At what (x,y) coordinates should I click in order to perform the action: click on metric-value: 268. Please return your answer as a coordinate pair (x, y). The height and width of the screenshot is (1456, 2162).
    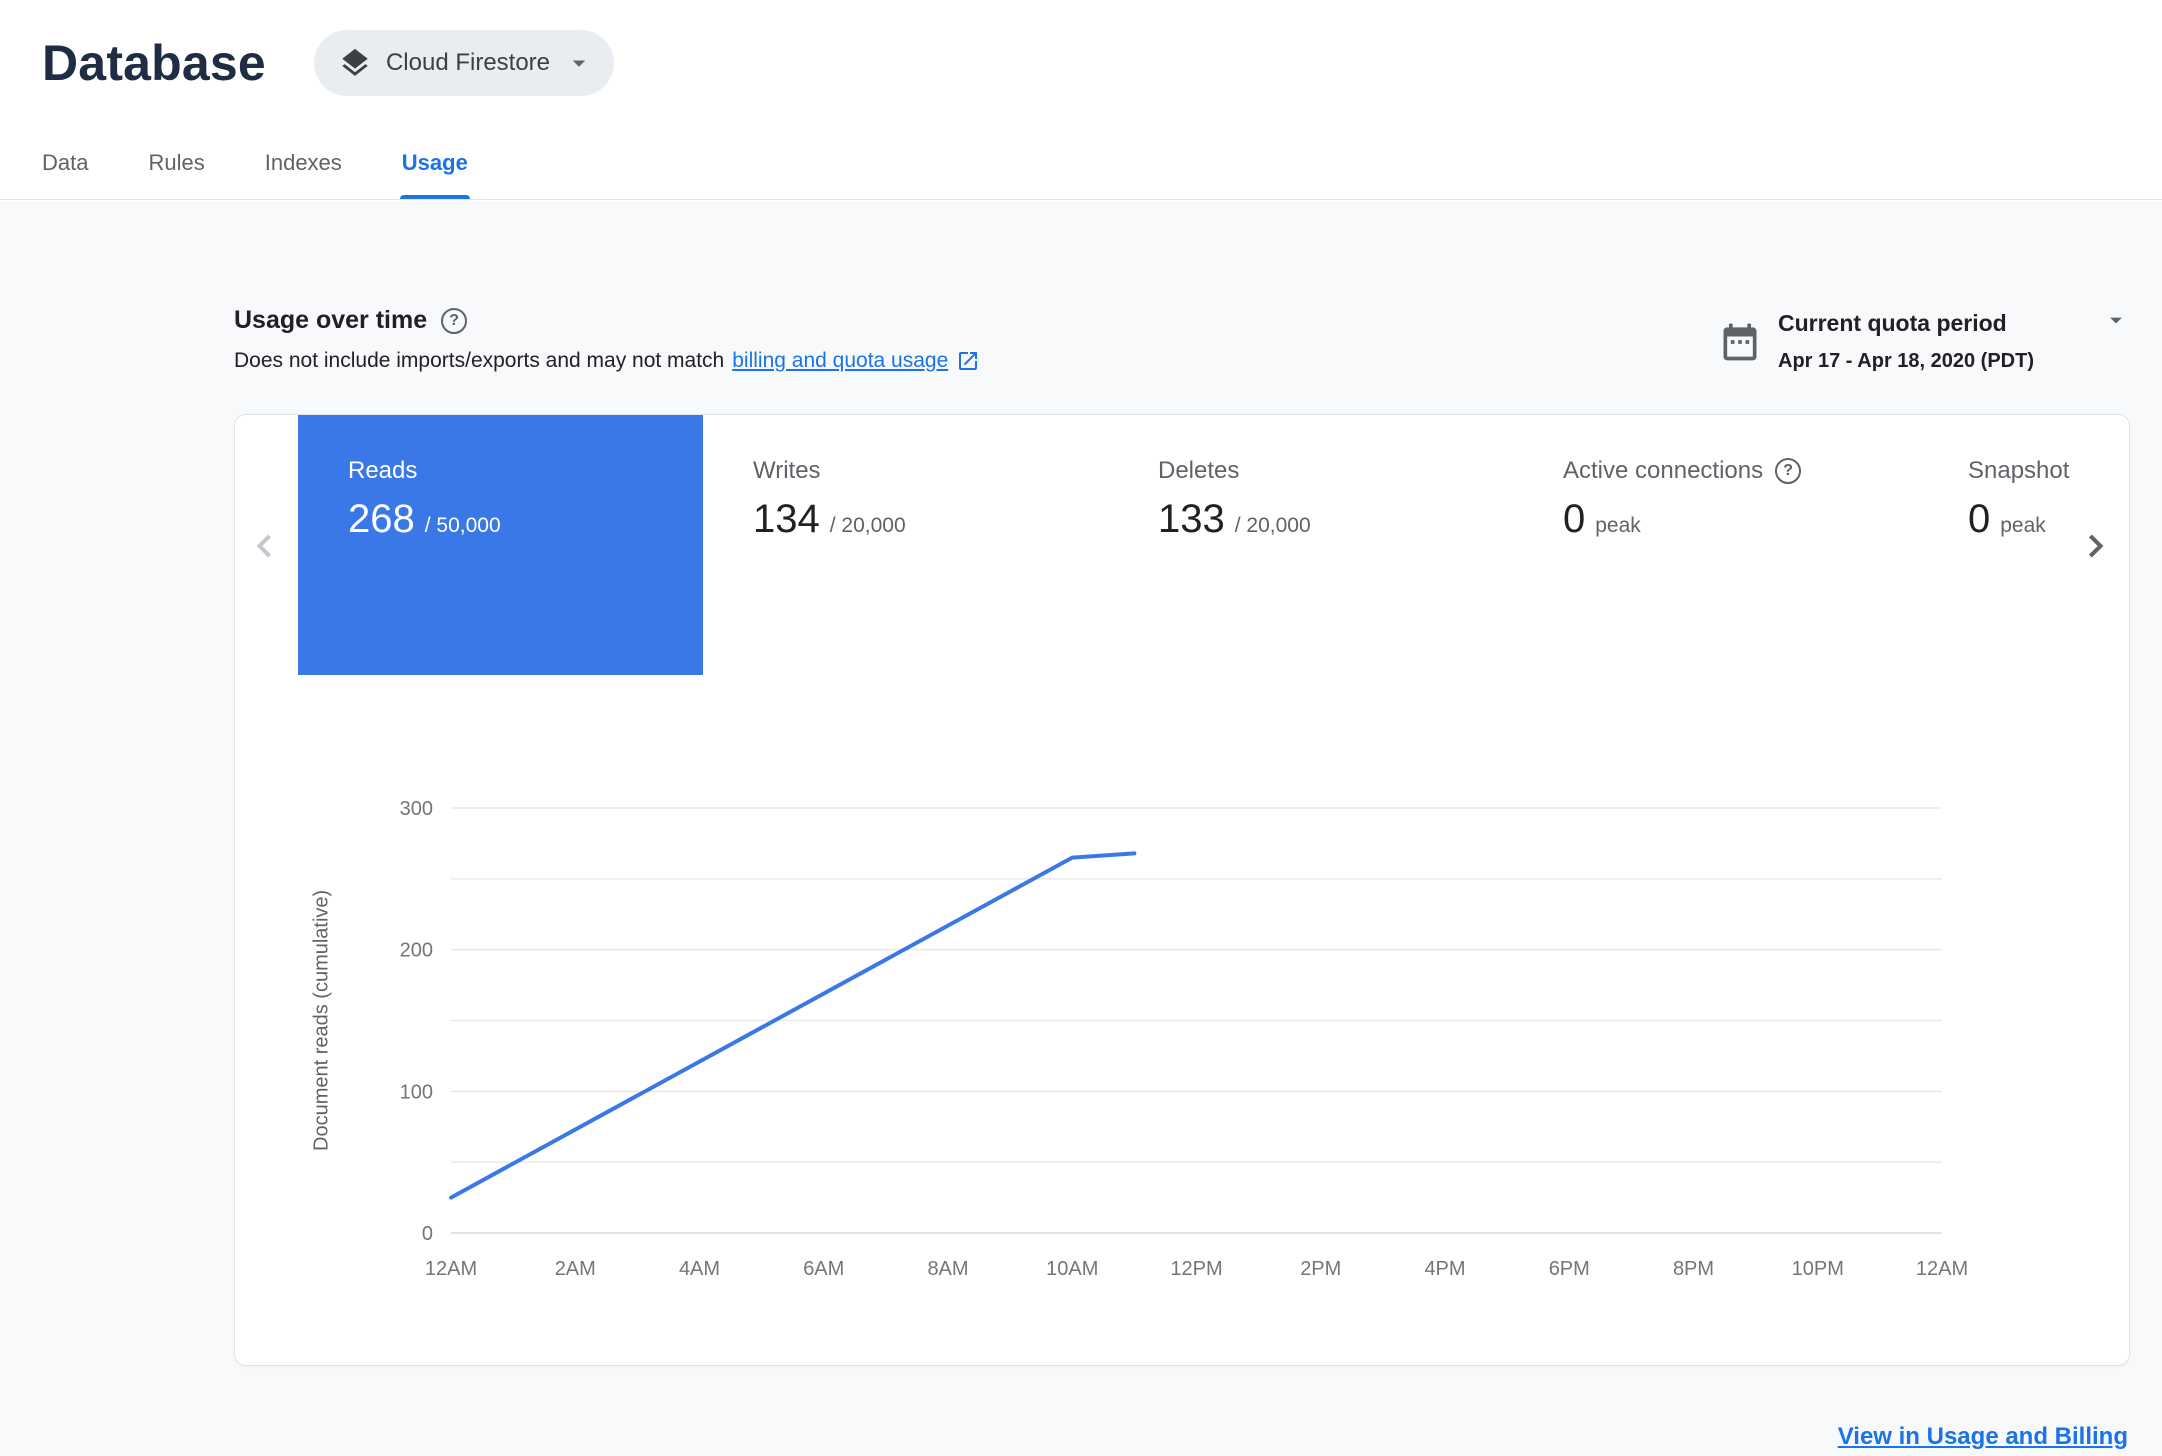
    Looking at the image, I should click on (381, 519).